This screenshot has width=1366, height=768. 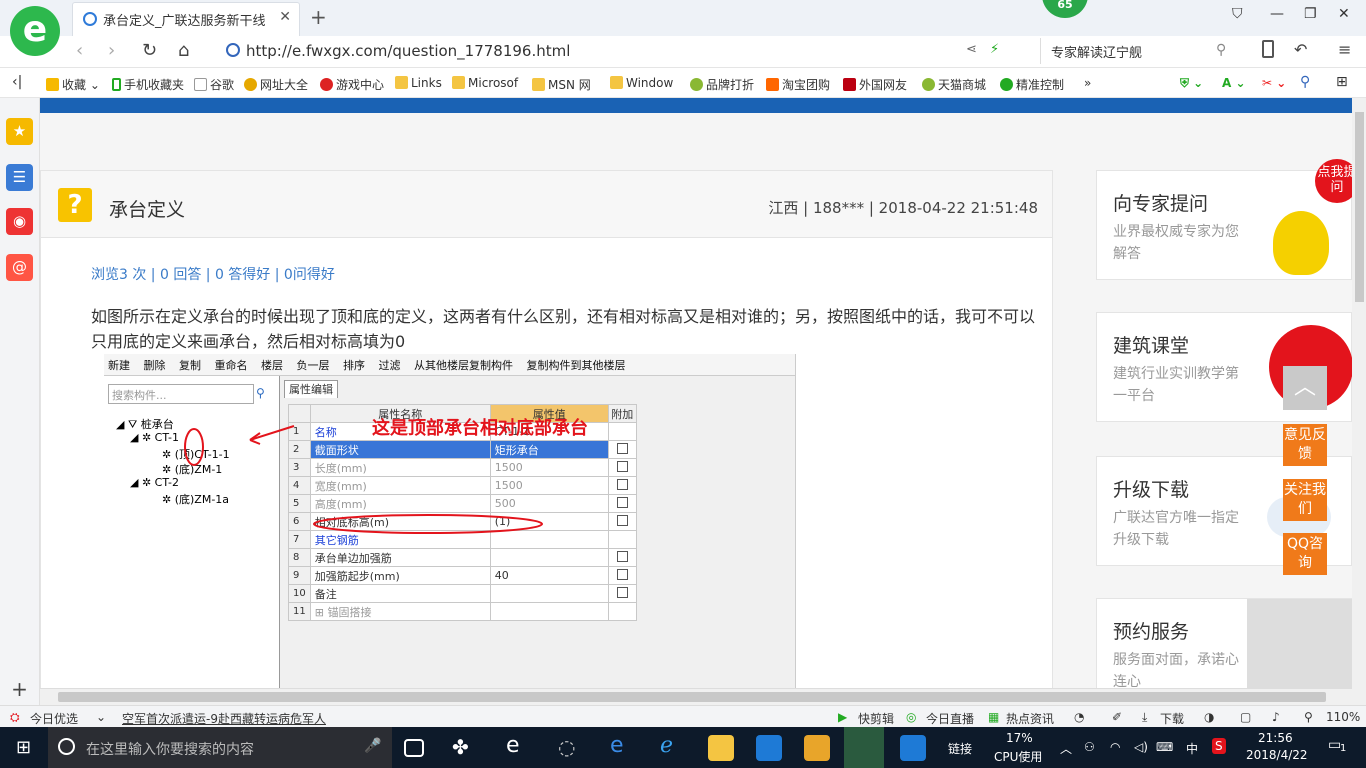 What do you see at coordinates (213, 274) in the screenshot?
I see `question-stats: 浏览3 次 | 0 回答 | 0 答得好 | 0问得好` at bounding box center [213, 274].